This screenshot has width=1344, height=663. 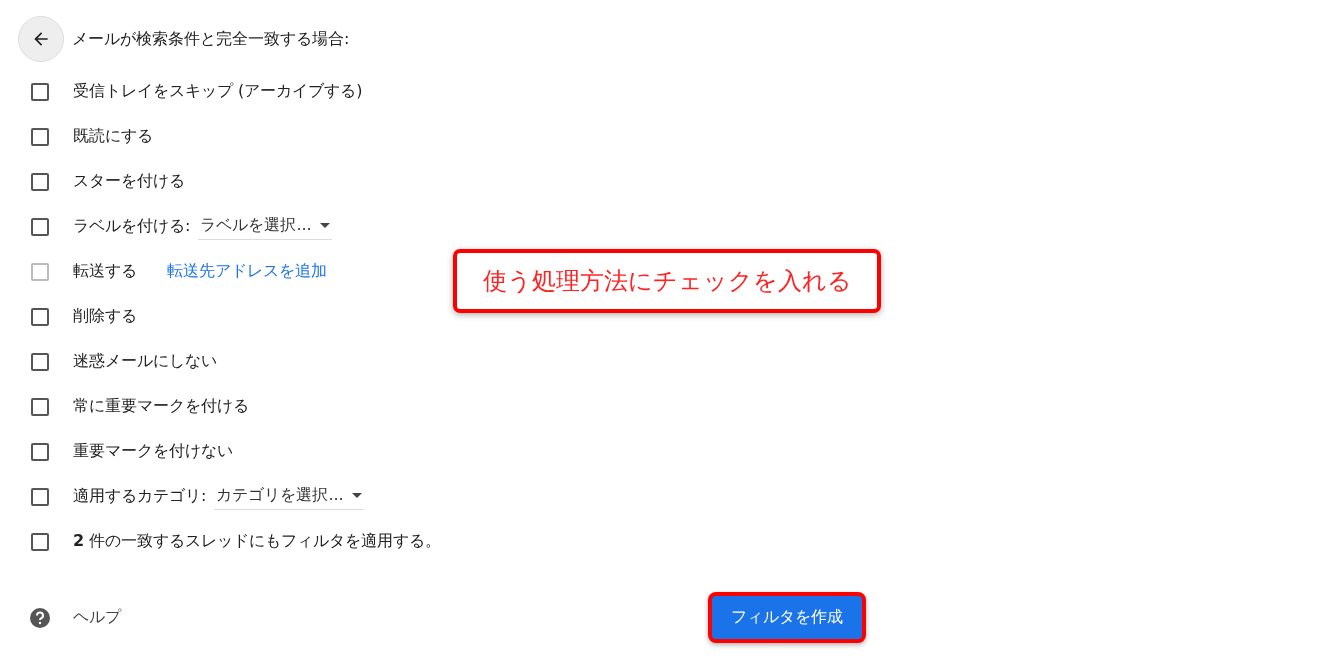 I want to click on option-label: 削除する, so click(x=105, y=316).